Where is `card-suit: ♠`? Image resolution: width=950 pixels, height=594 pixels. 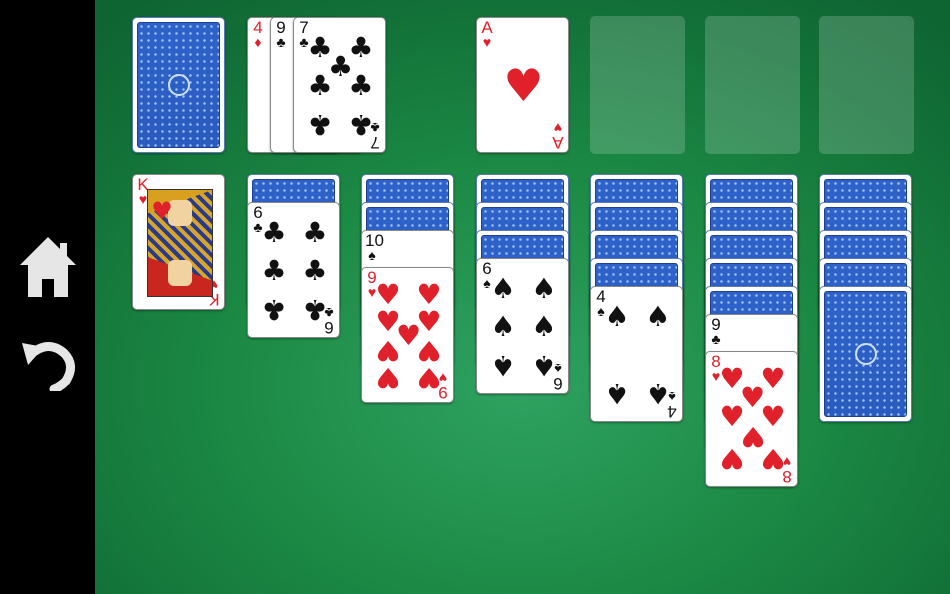
card-suit: ♠ is located at coordinates (372, 255).